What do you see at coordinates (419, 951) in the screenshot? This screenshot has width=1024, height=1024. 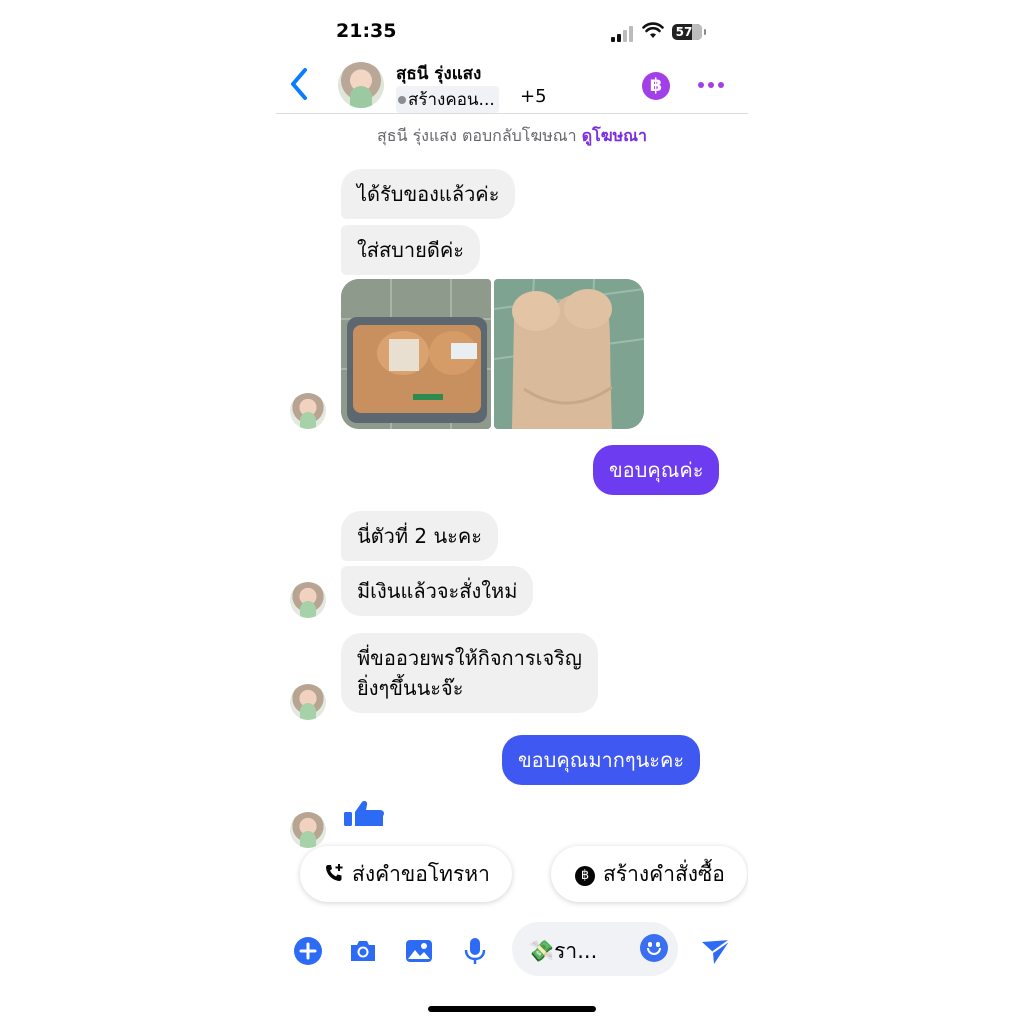 I see `gallery-icon` at bounding box center [419, 951].